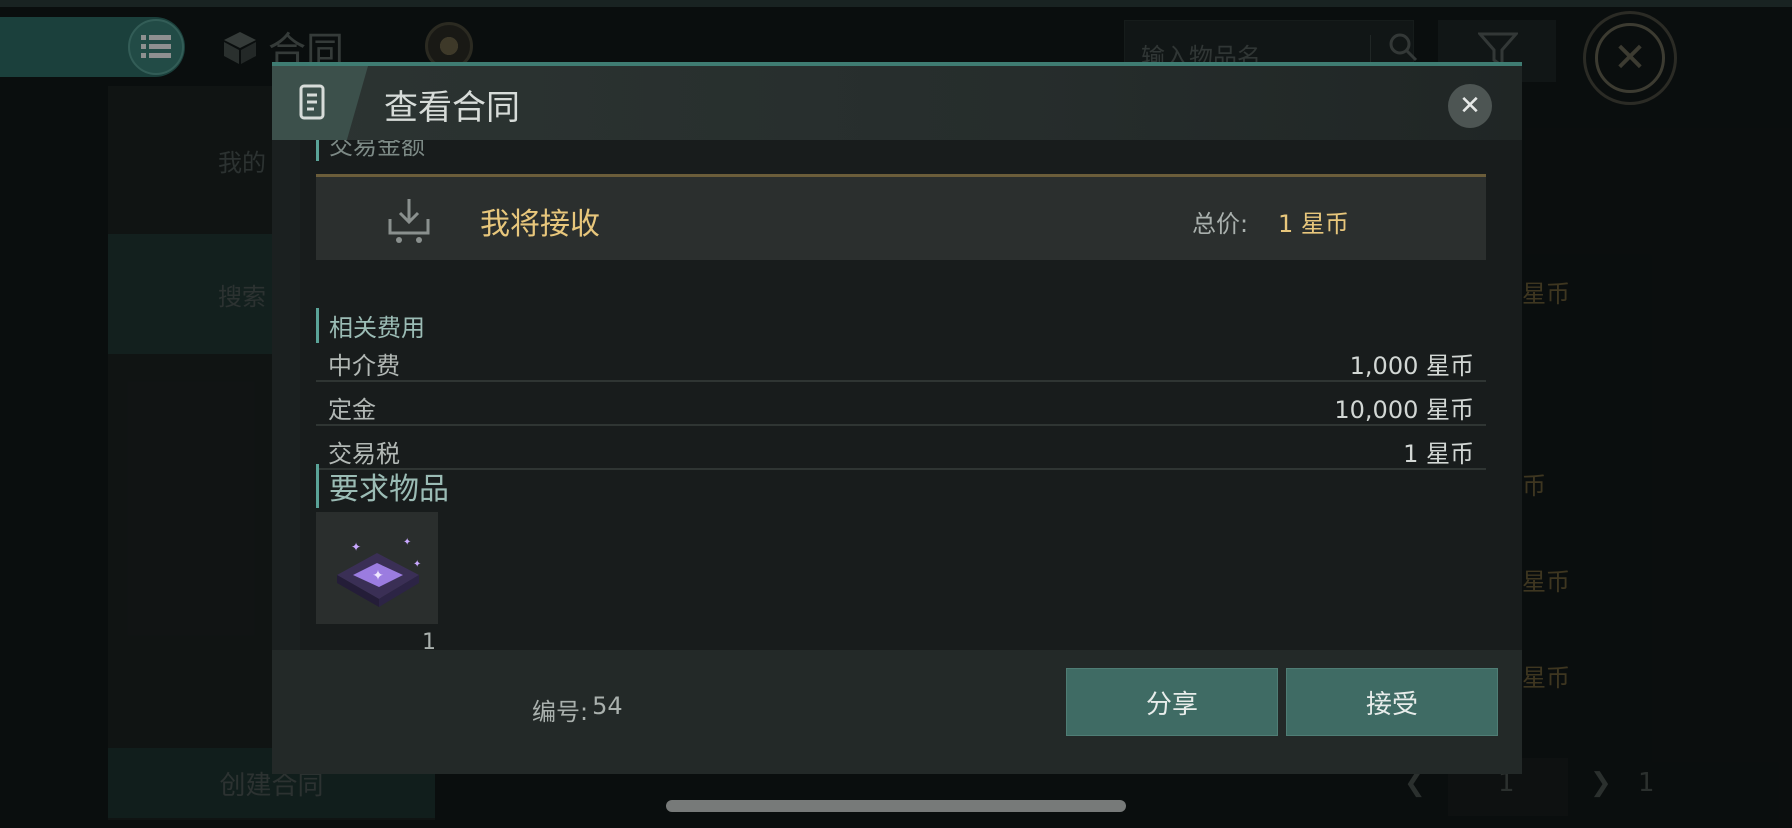  Describe the element at coordinates (409, 221) in the screenshot. I see `download-cart-icon` at that location.